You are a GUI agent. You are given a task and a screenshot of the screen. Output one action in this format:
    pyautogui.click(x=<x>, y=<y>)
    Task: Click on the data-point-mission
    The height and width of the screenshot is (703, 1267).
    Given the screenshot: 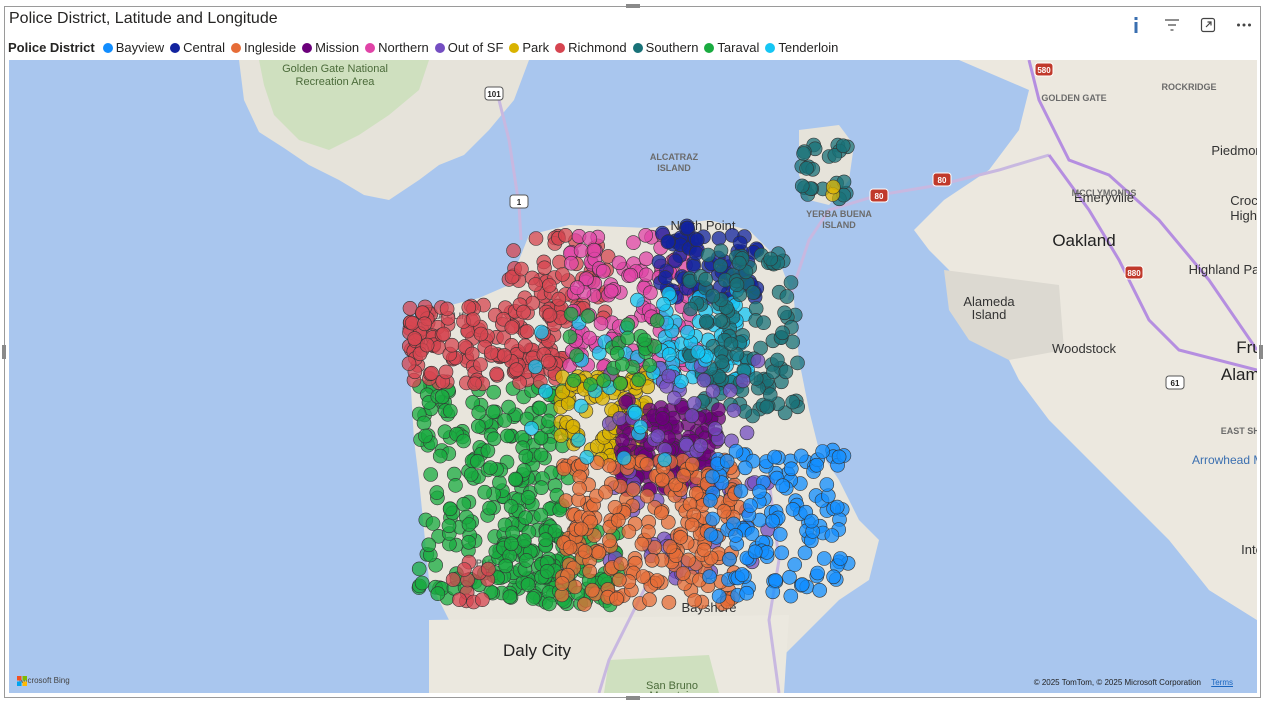 What is the action you would take?
    pyautogui.click(x=622, y=441)
    